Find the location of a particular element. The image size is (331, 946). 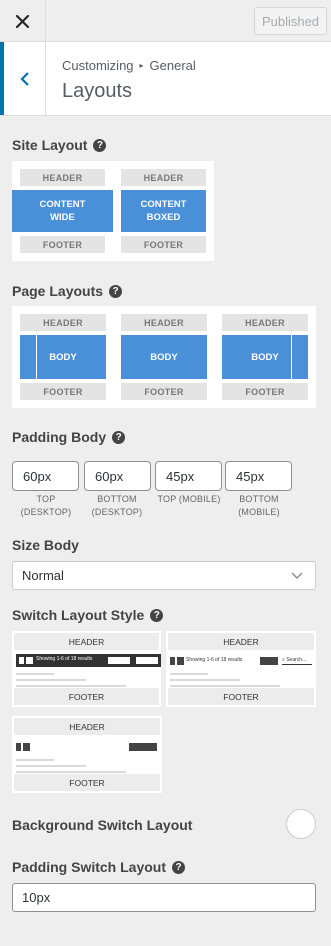

padding-top-desktop-input: 60px is located at coordinates (45, 476).